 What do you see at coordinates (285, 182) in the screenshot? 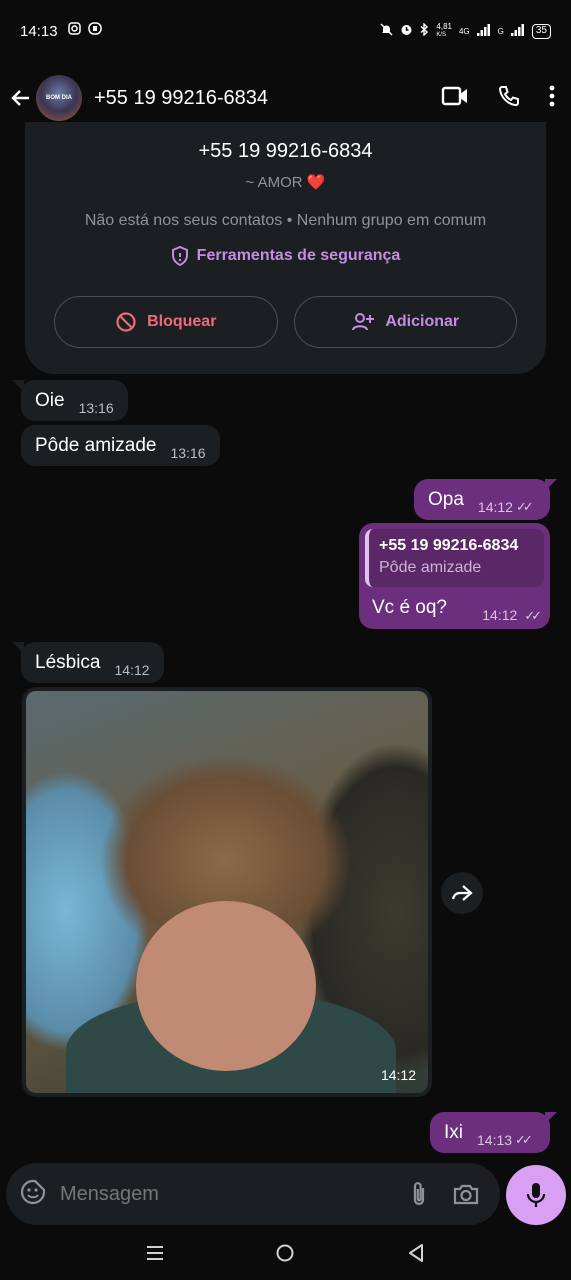
I see `info-about: ~ AMOR ❤️` at bounding box center [285, 182].